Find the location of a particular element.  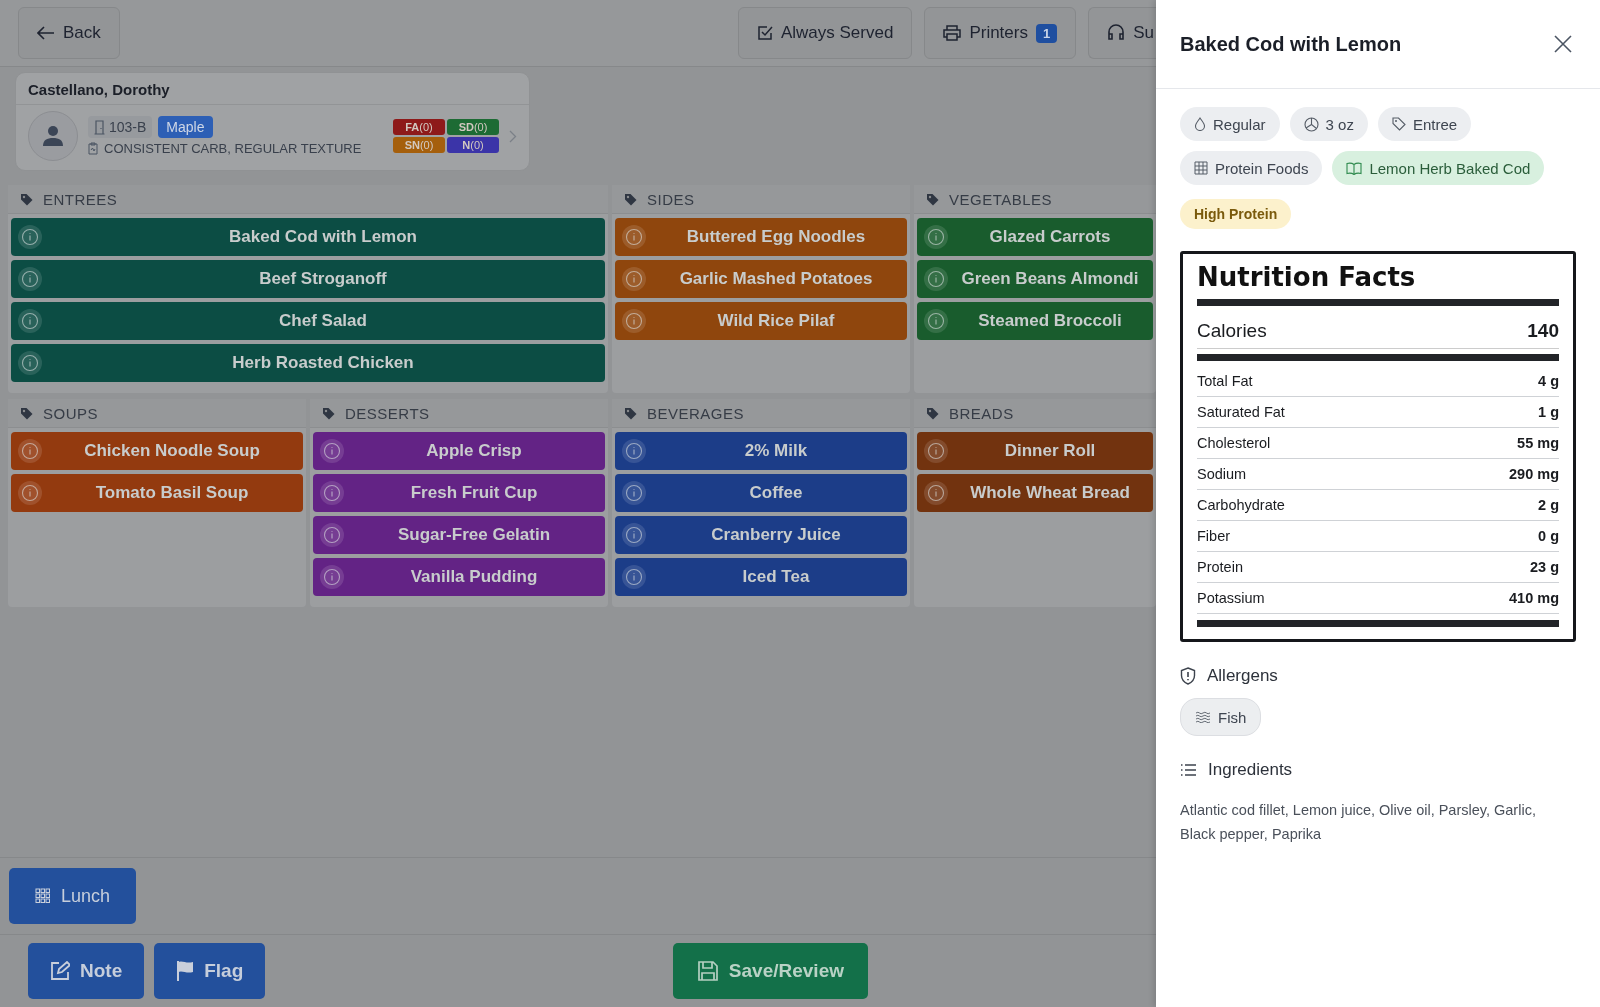

nutrient-name: Total Fat is located at coordinates (1225, 381).